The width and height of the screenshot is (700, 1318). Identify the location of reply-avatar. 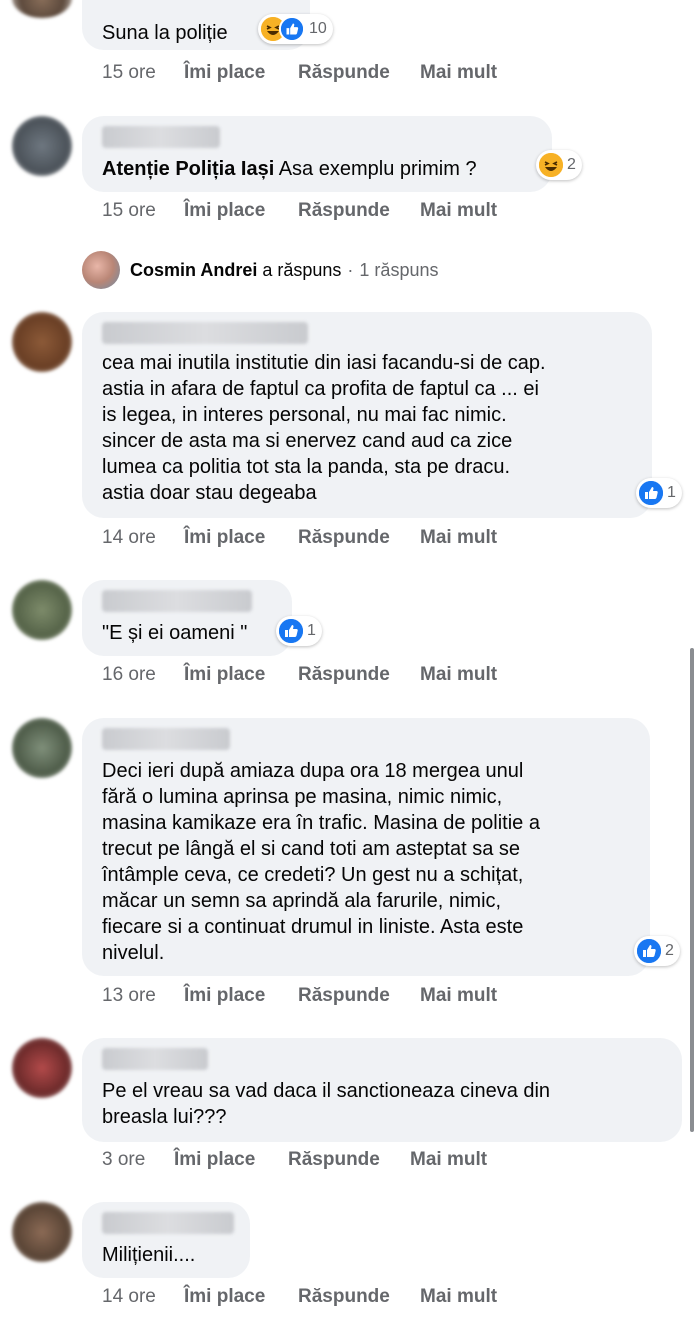
(101, 270).